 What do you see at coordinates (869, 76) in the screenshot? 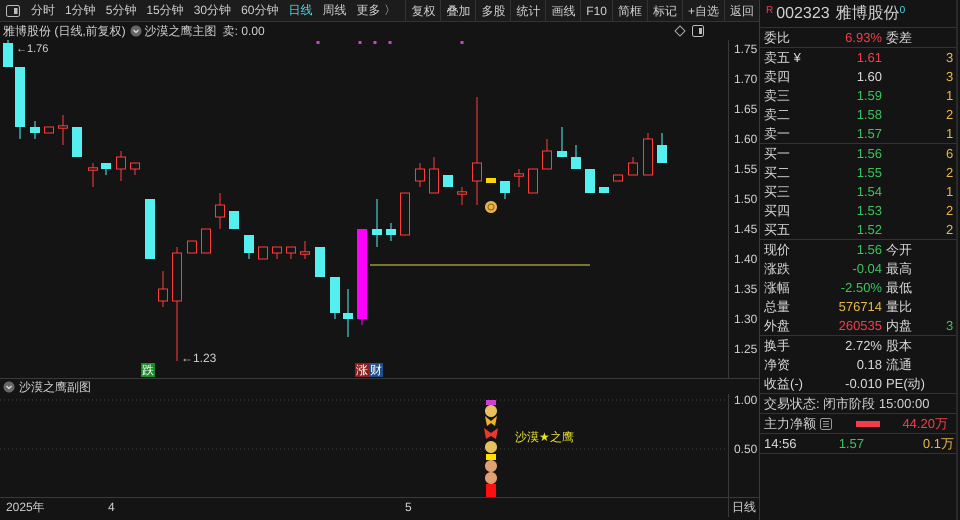
I see `quote-value: 1.60` at bounding box center [869, 76].